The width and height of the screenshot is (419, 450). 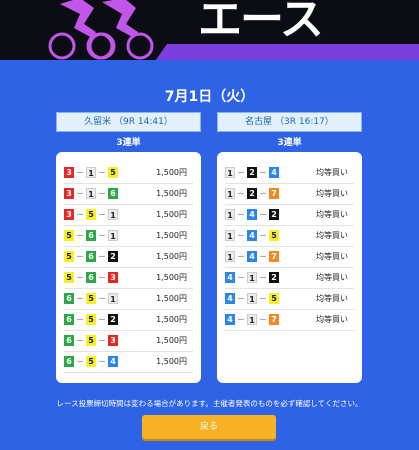 I want to click on venue-label: 久留米 （9R 14:41）, so click(x=128, y=122).